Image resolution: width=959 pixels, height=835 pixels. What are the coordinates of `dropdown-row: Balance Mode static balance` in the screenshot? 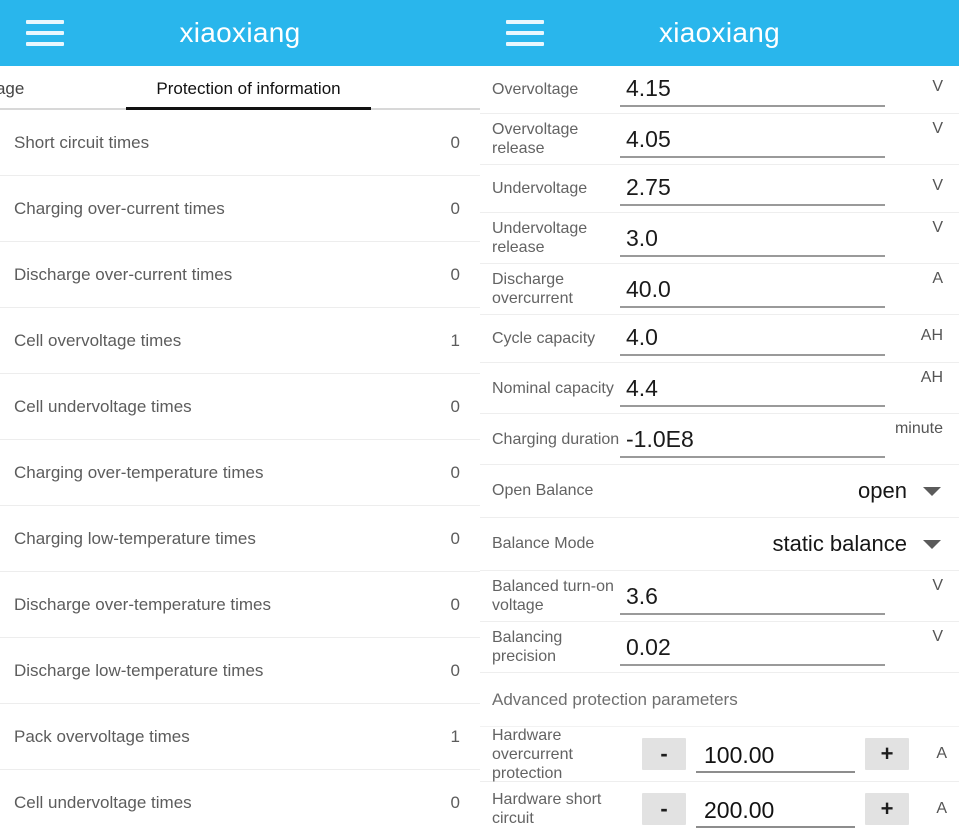 It's located at (719, 544).